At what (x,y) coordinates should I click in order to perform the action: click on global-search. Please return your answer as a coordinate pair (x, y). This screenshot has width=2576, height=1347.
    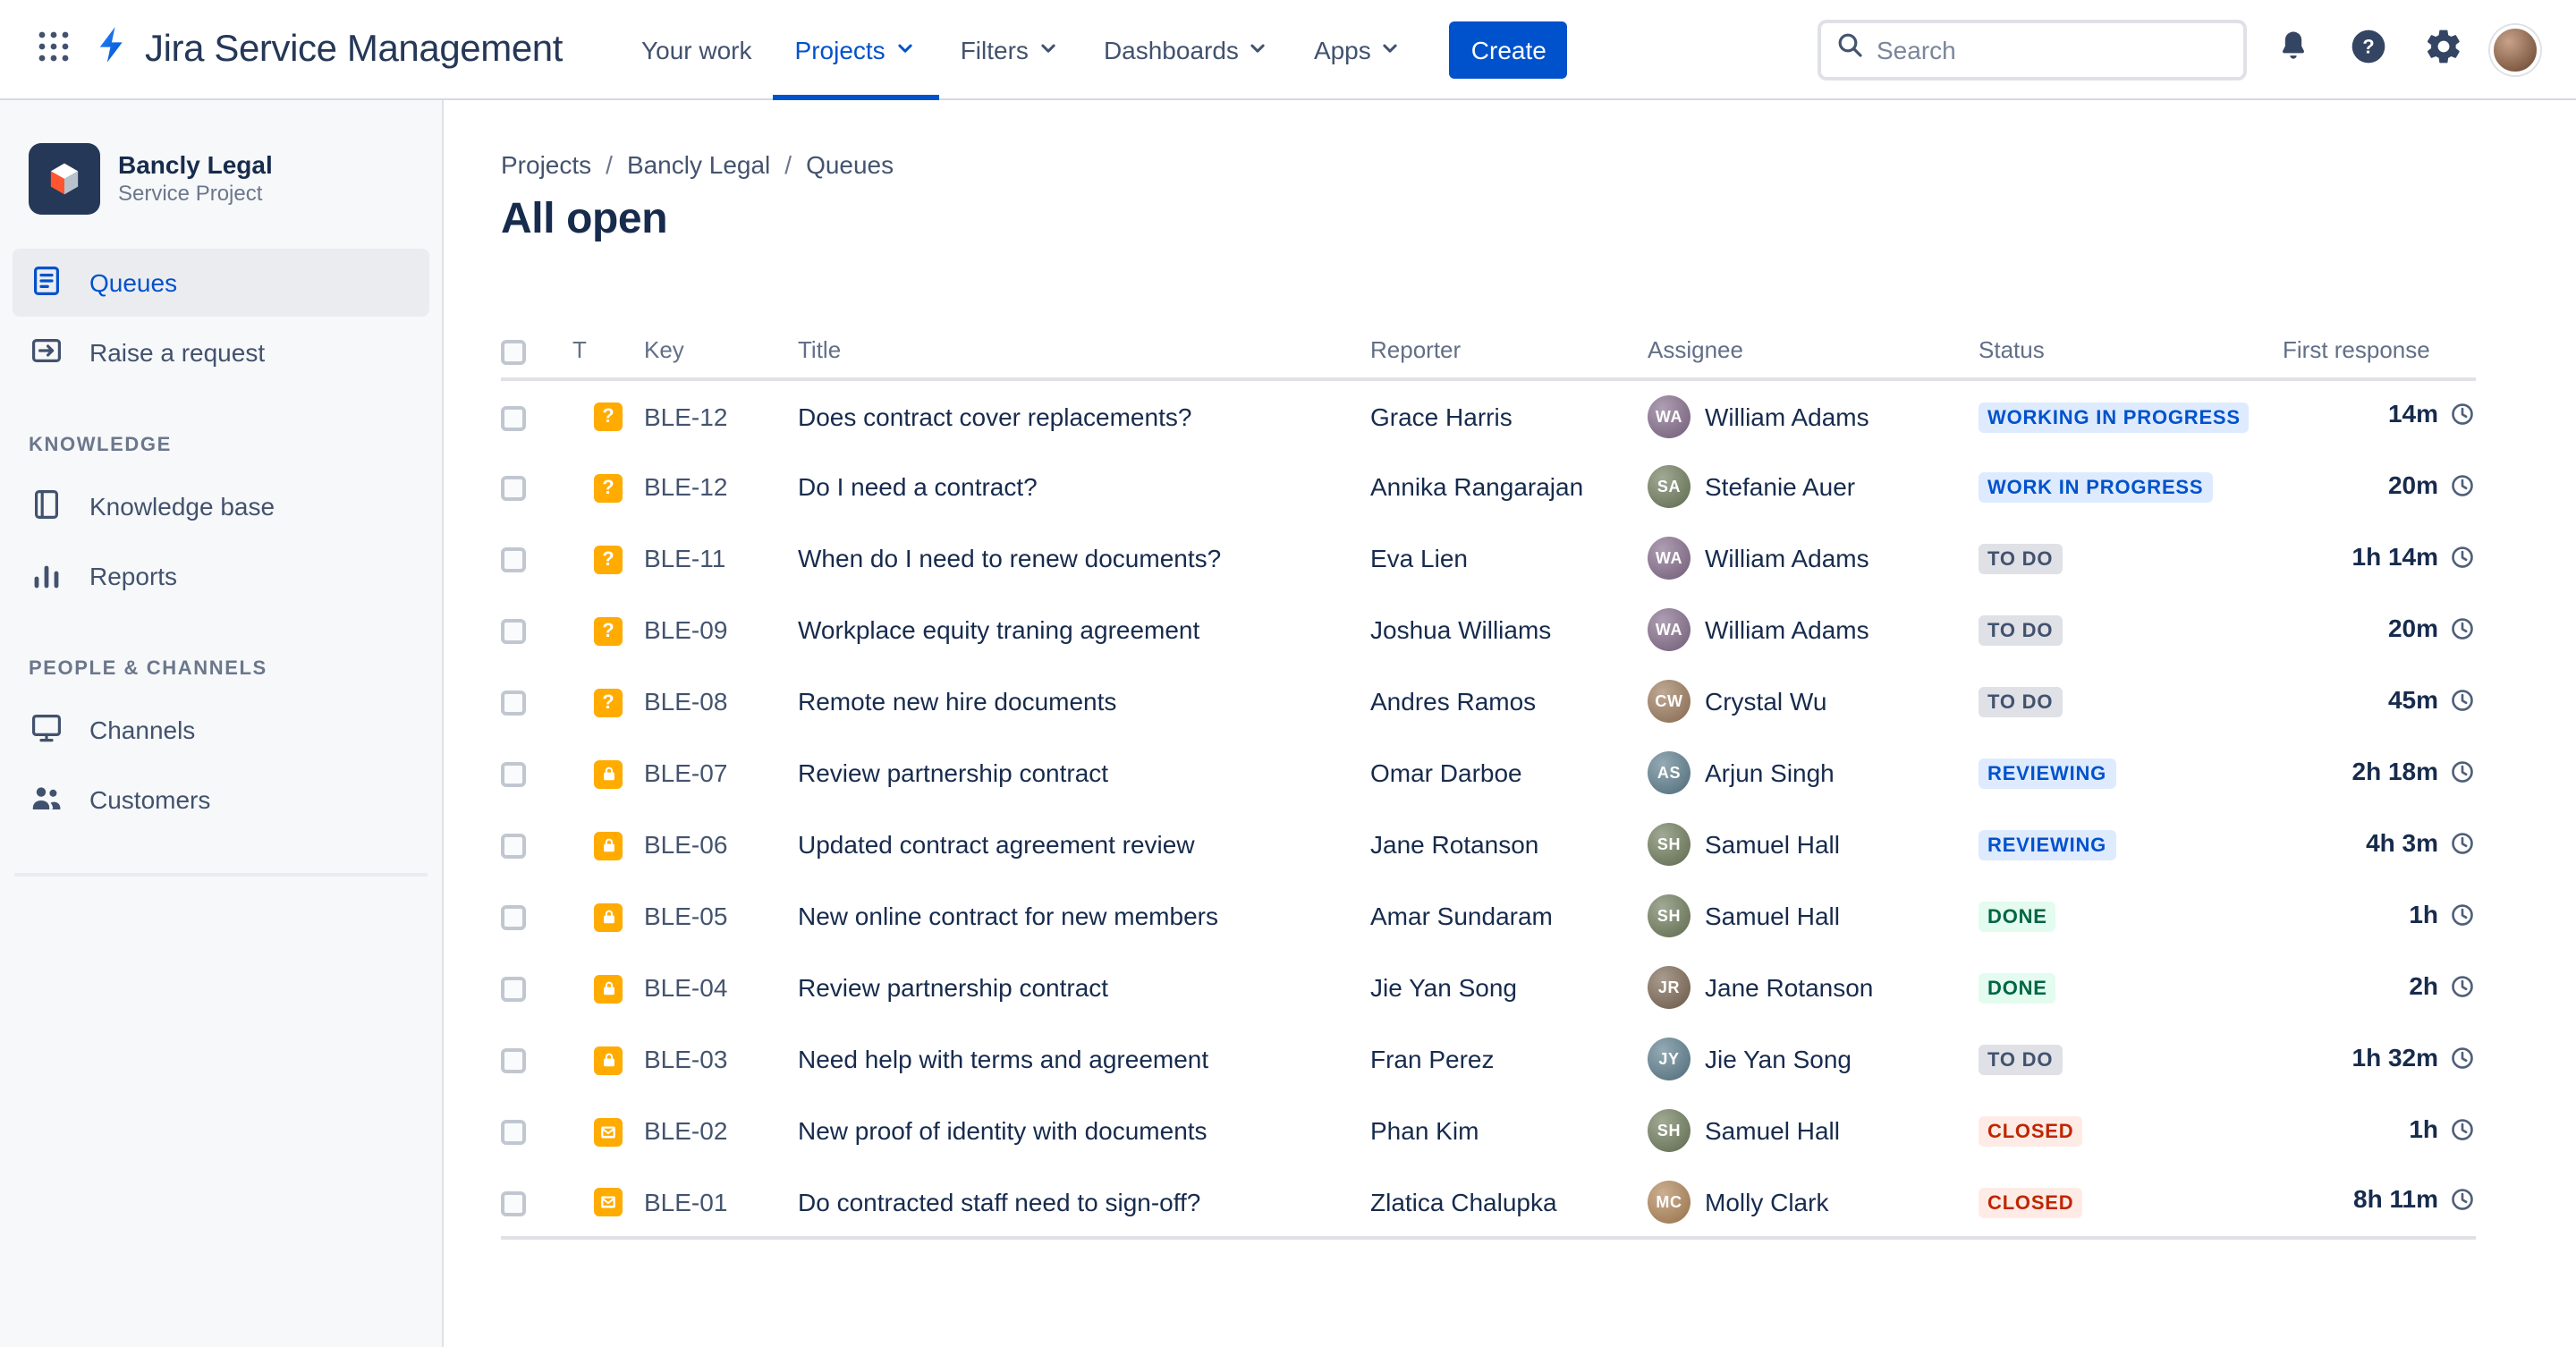
    Looking at the image, I should click on (2032, 49).